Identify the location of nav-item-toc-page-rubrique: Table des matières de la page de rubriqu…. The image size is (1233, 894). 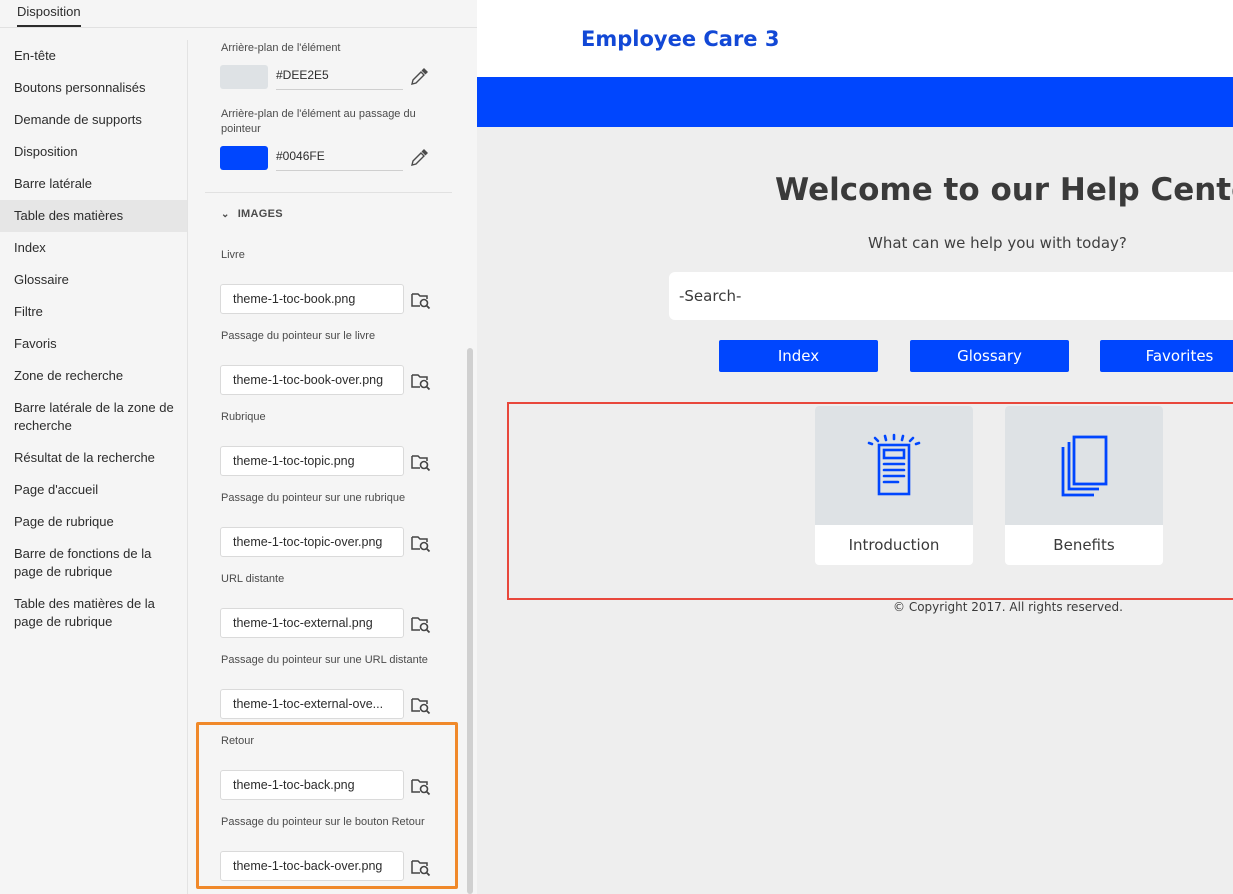
(93, 613).